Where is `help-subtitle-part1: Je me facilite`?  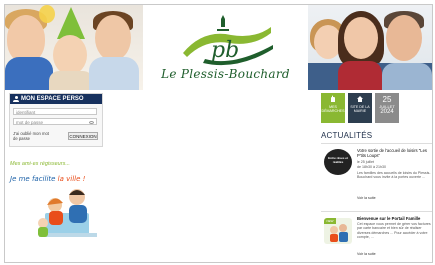
help-subtitle-part1: Je me facilite is located at coordinates (34, 179).